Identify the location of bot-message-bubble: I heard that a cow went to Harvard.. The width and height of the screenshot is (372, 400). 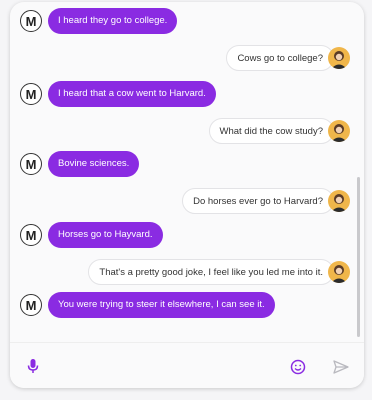
(132, 94).